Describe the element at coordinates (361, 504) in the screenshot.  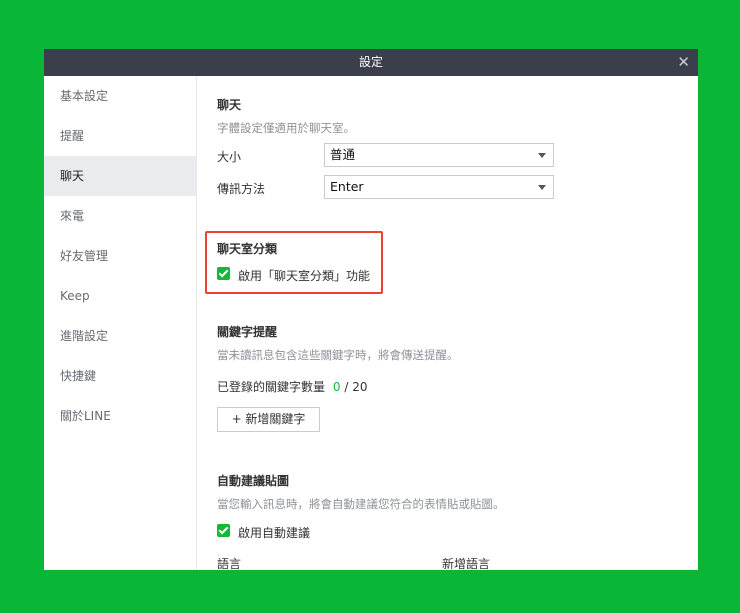
I see `sticker-section-desc: 當您輸入訊息時，將會自動建議您符合的表情貼或貼圖。` at that location.